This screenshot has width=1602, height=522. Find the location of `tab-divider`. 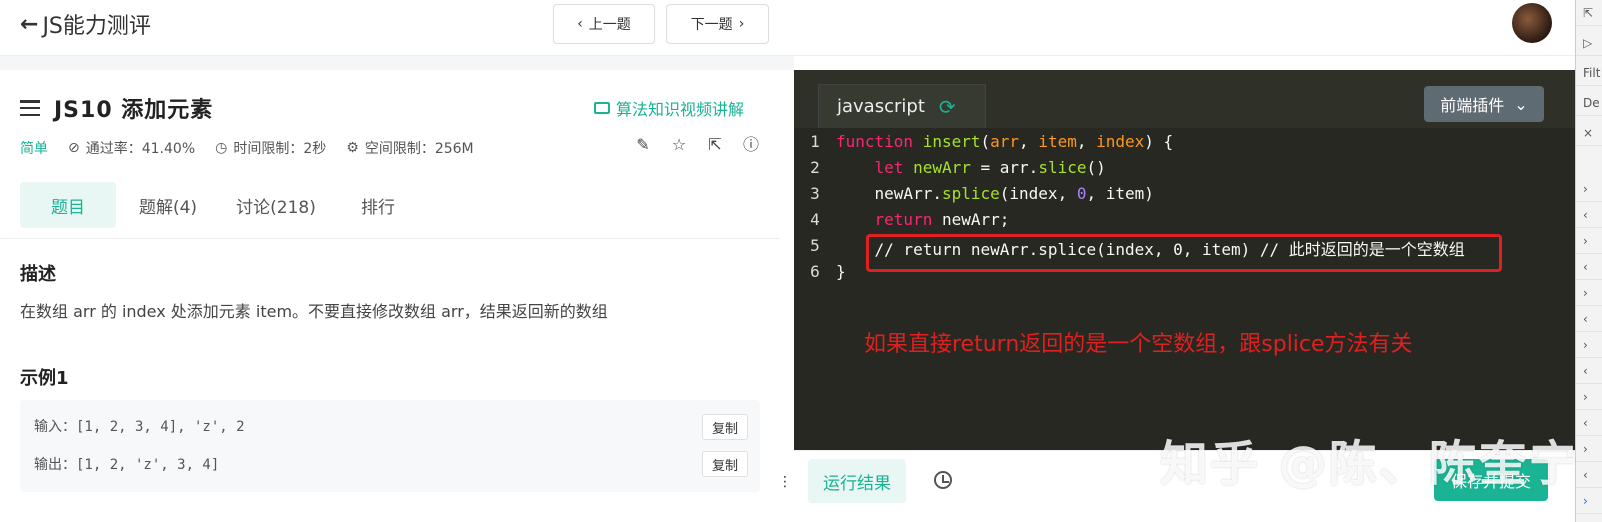

tab-divider is located at coordinates (390, 238).